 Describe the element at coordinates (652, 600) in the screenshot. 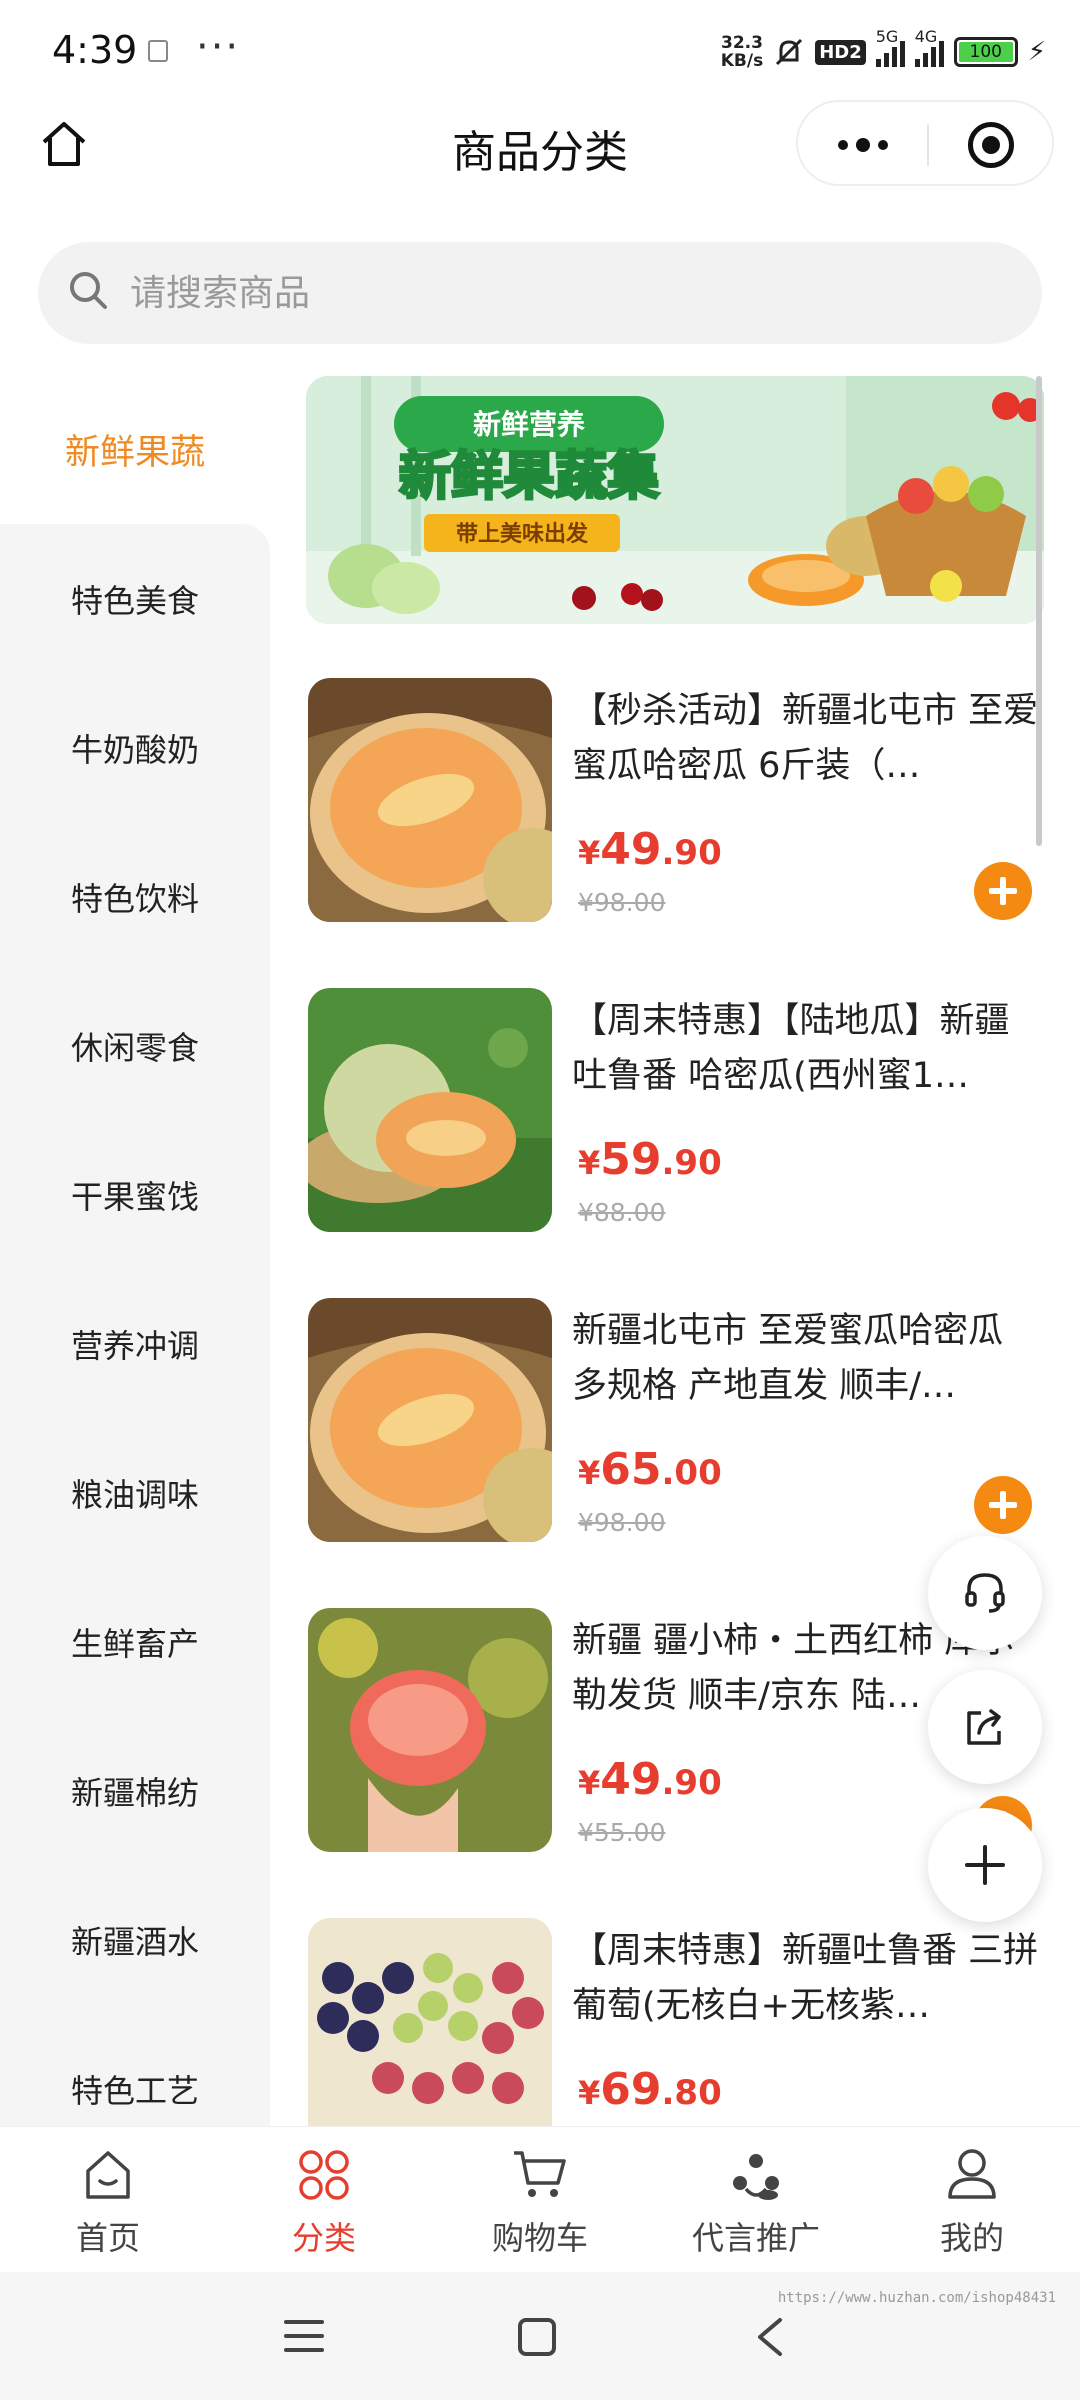

I see `cherry-illustration` at that location.